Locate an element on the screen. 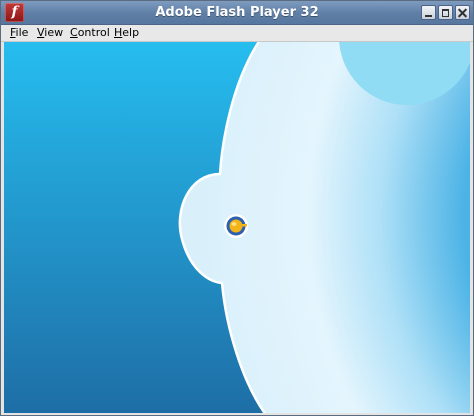 Image resolution: width=474 pixels, height=416 pixels. menu-file-label: ile is located at coordinates (22, 32).